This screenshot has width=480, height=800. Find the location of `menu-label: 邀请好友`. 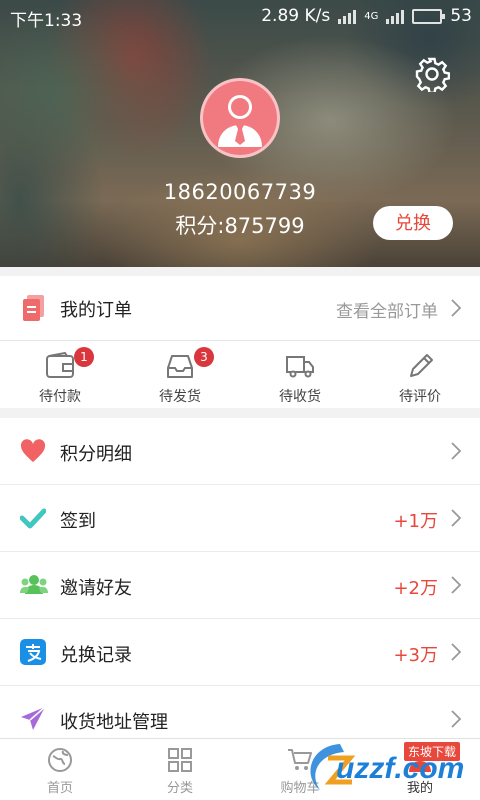

menu-label: 邀请好友 is located at coordinates (96, 588).